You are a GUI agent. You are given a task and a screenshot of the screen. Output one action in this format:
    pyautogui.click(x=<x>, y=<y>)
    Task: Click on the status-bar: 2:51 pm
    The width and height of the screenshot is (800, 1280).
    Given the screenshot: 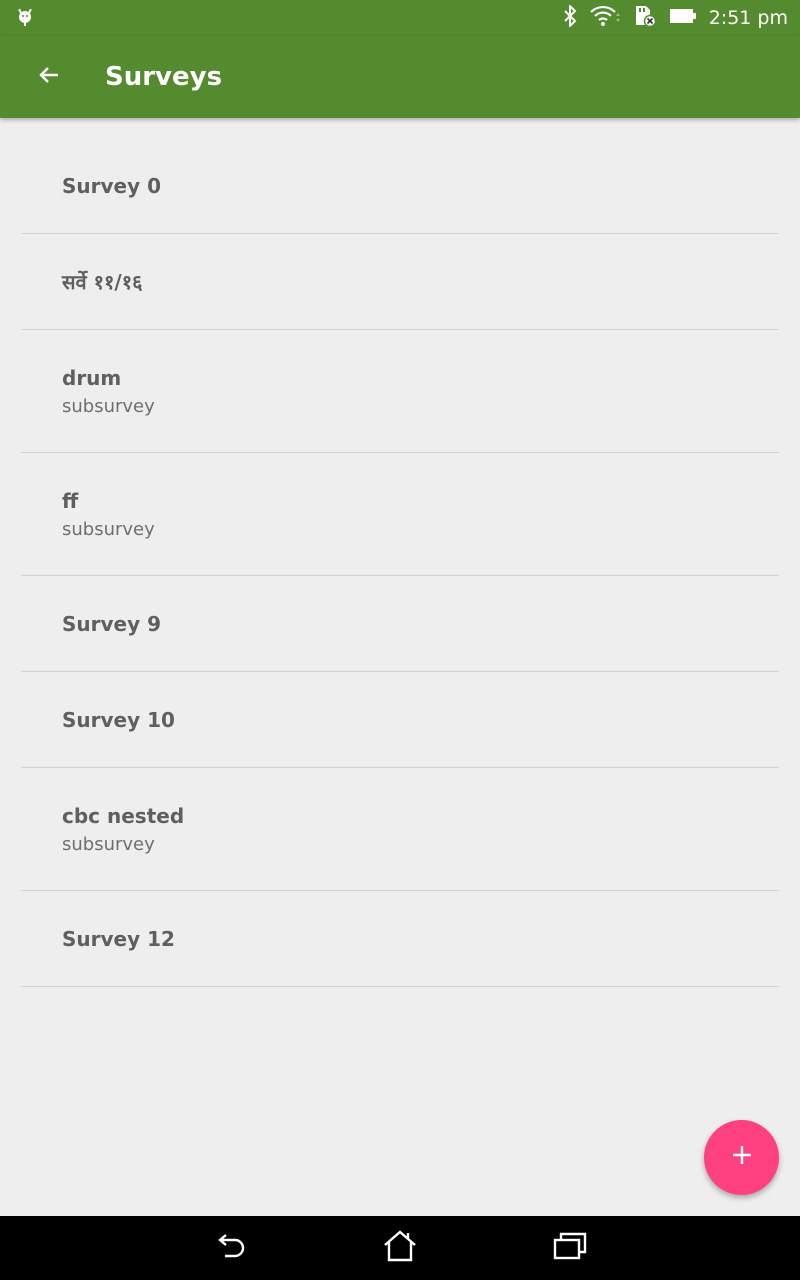 What is the action you would take?
    pyautogui.click(x=400, y=18)
    